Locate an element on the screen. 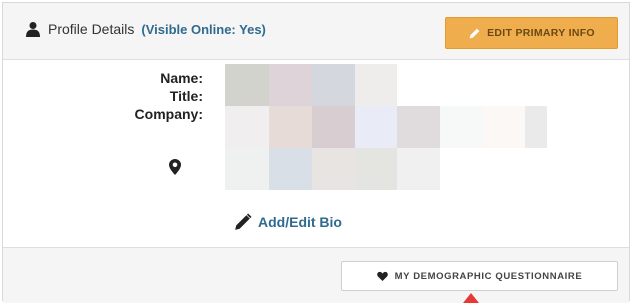  detail-labels: Name: Title: Company: is located at coordinates (169, 96).